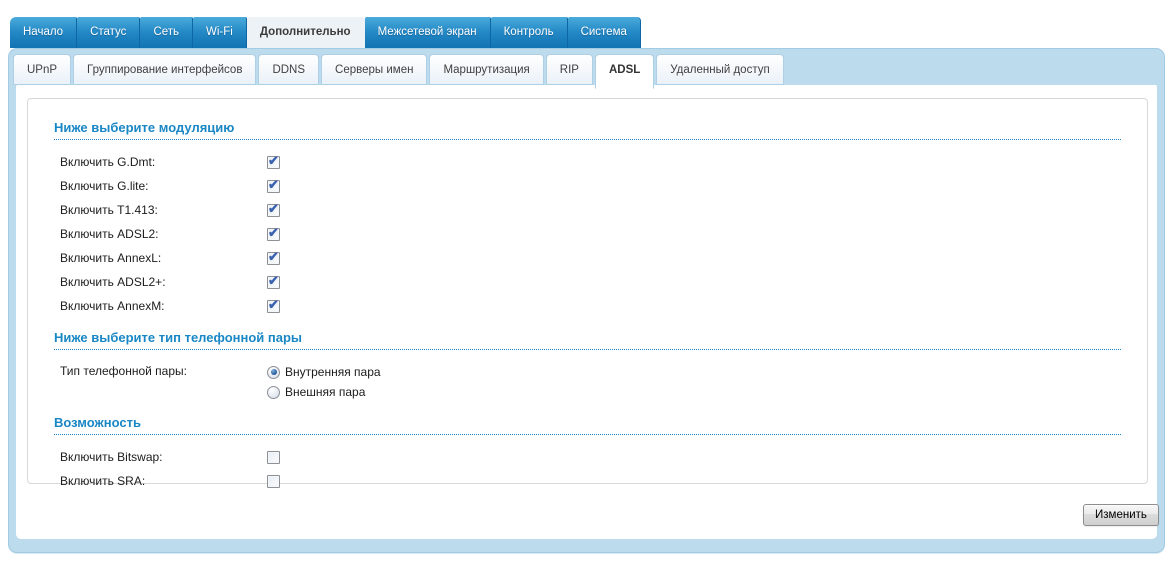 Image resolution: width=1176 pixels, height=564 pixels. What do you see at coordinates (486, 69) in the screenshot?
I see `subtab-routing: Маршрутизация` at bounding box center [486, 69].